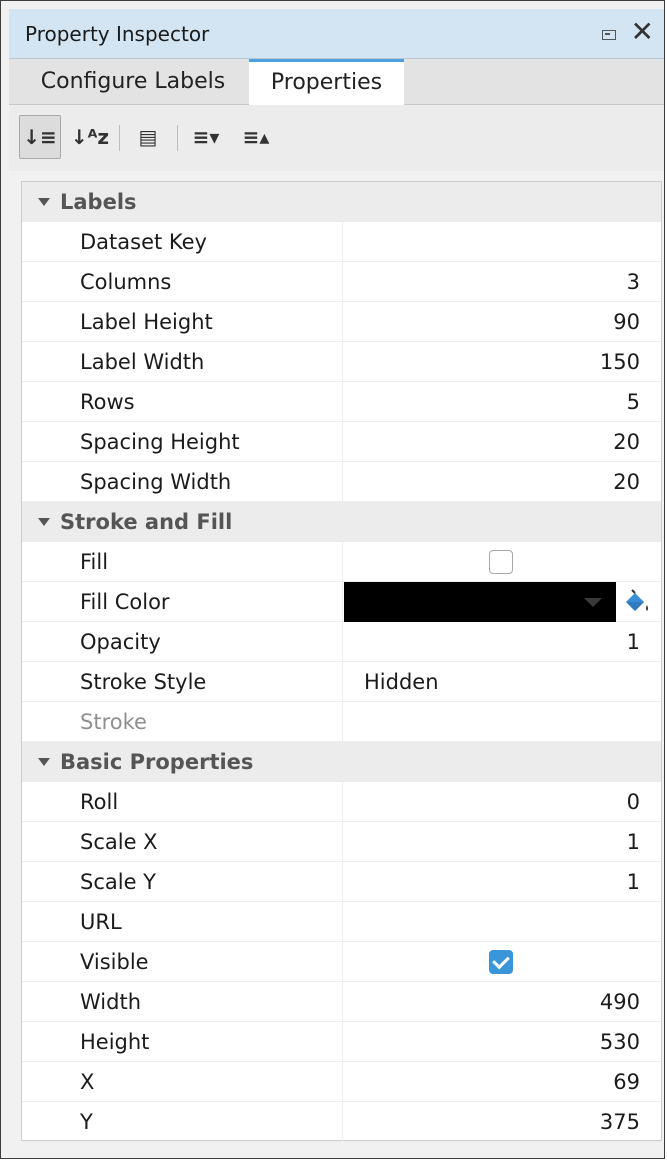 The height and width of the screenshot is (1161, 667). I want to click on show-descriptions-icon: ▤, so click(148, 137).